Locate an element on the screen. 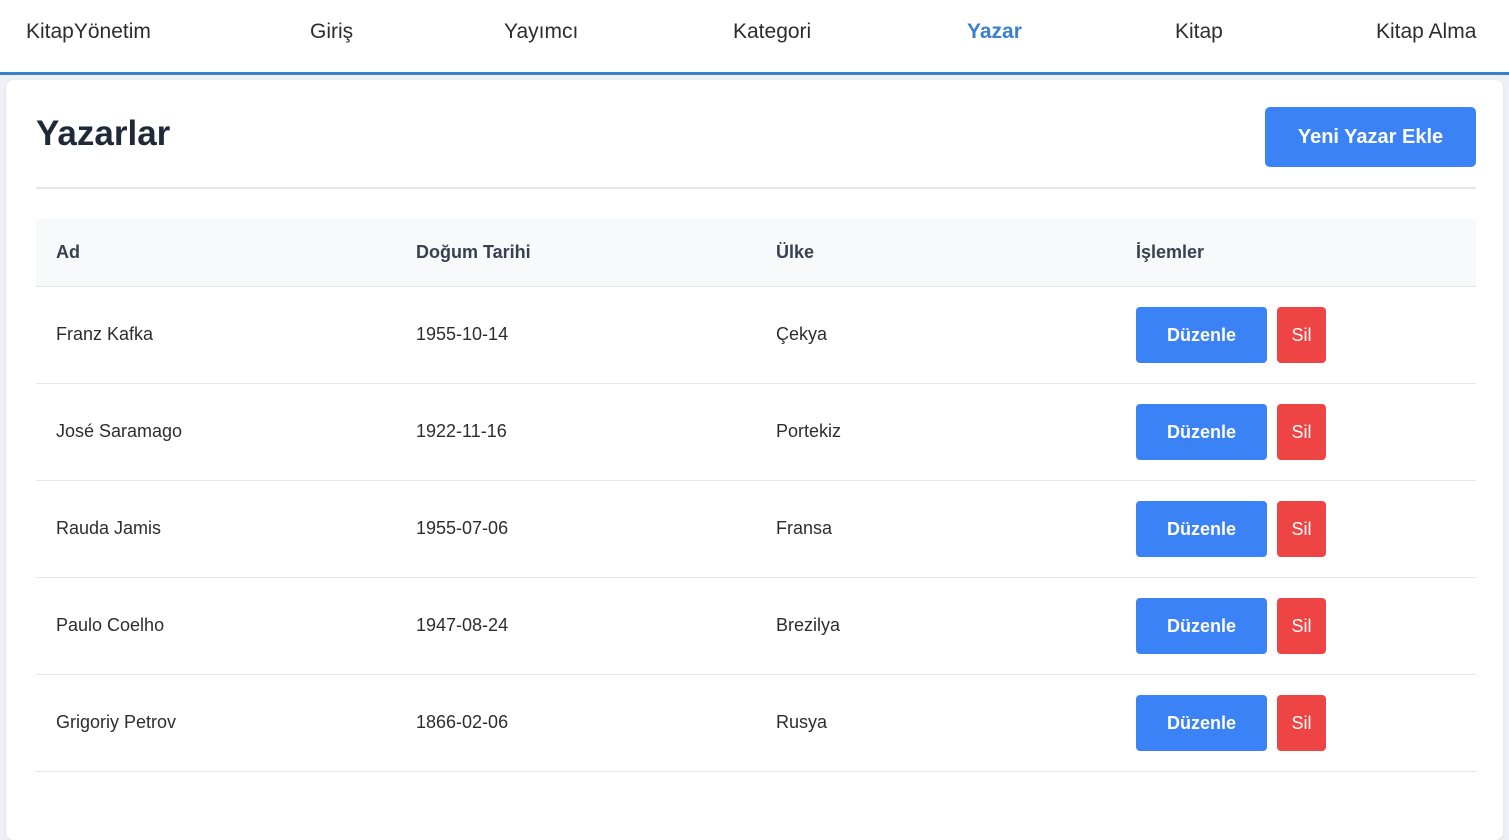 This screenshot has height=840, width=1509. title-divider is located at coordinates (756, 188).